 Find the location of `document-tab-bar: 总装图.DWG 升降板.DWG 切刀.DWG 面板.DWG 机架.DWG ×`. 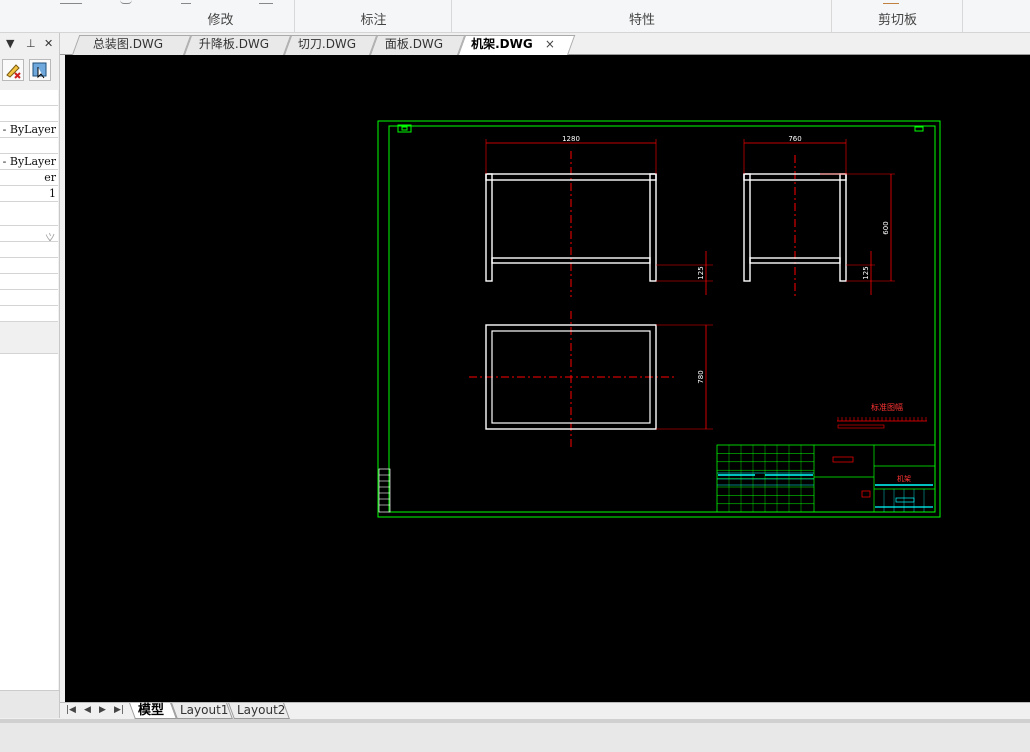

document-tab-bar: 总装图.DWG 升降板.DWG 切刀.DWG 面板.DWG 机架.DWG × is located at coordinates (545, 44).